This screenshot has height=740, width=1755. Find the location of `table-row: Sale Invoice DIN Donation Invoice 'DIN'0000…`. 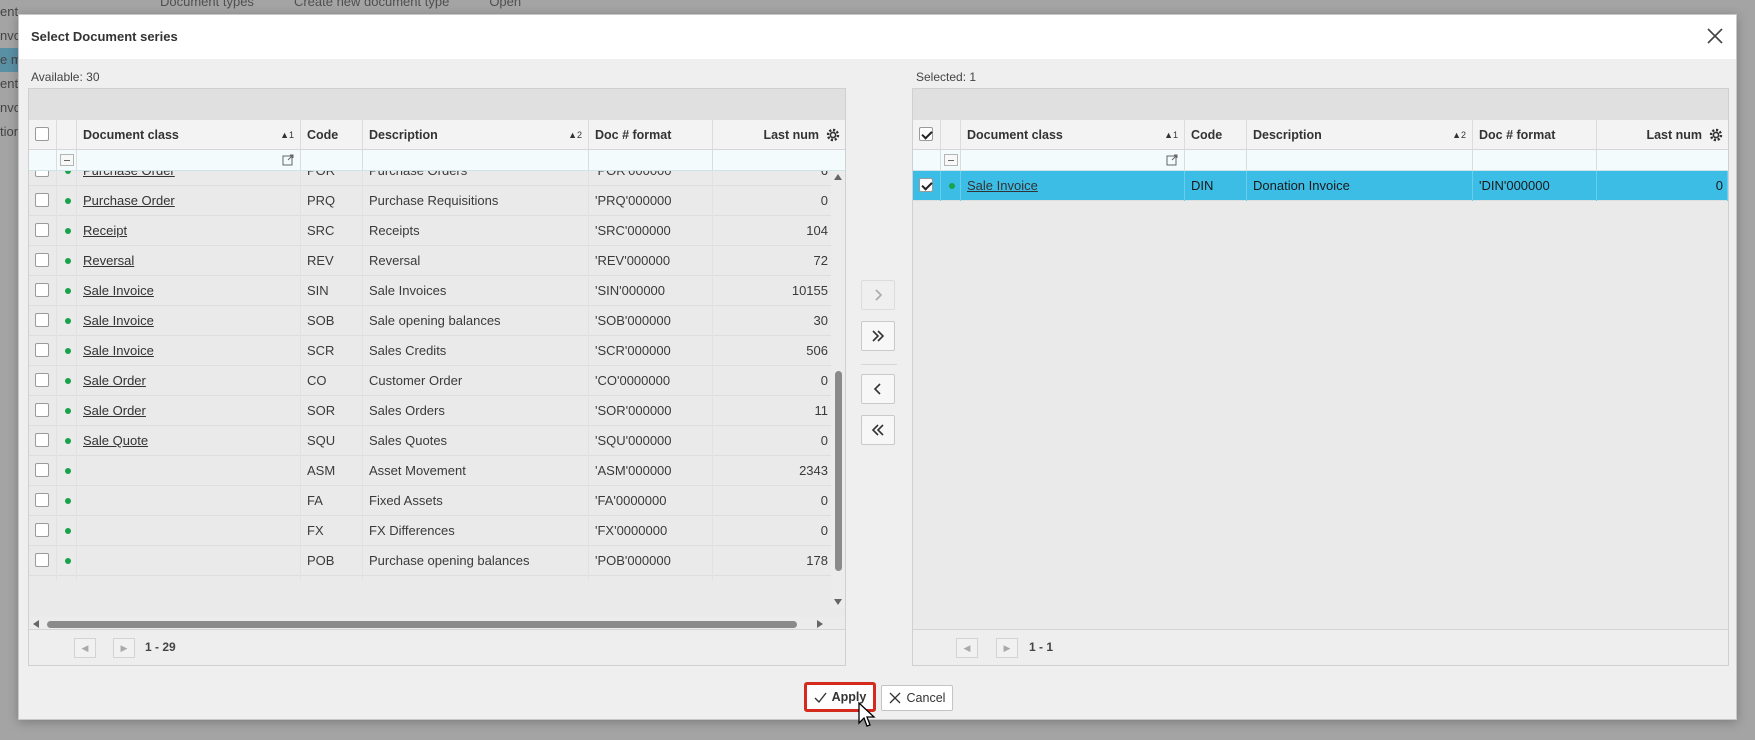

table-row: Sale Invoice DIN Donation Invoice 'DIN'0000… is located at coordinates (1320, 186).